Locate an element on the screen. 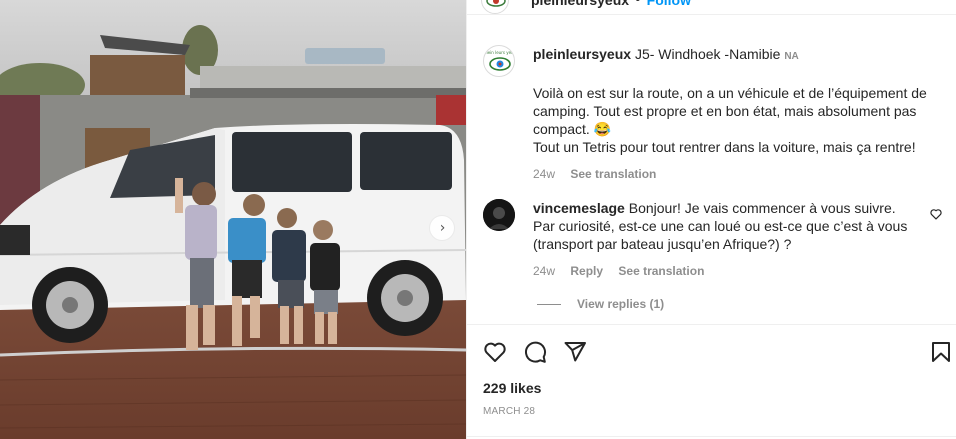 This screenshot has width=956, height=439. comment-time: 24w is located at coordinates (544, 271).